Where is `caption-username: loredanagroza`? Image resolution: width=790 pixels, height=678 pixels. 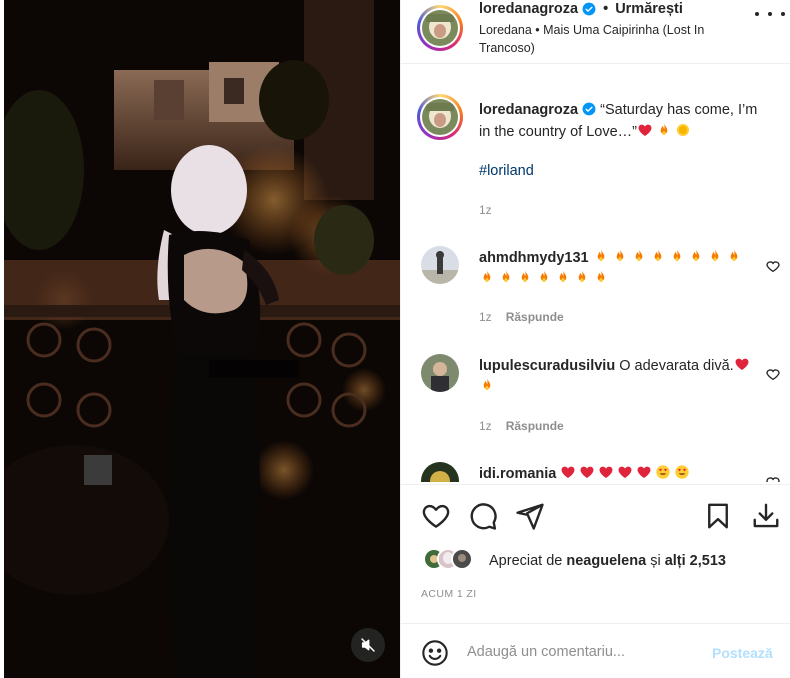 caption-username: loredanagroza is located at coordinates (528, 110).